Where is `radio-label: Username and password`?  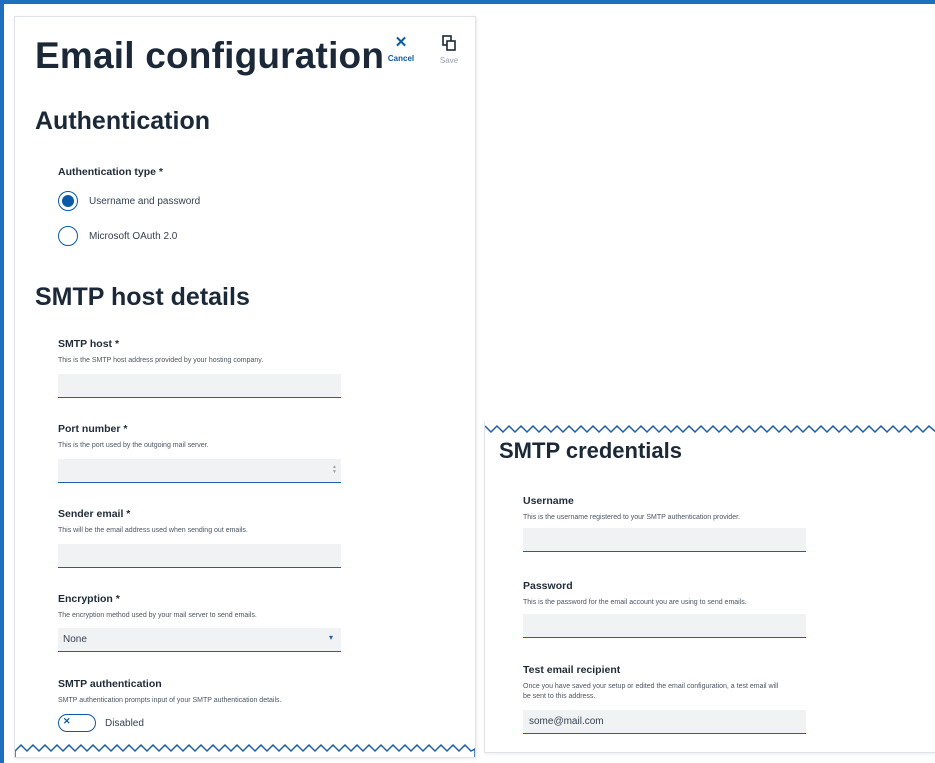
radio-label: Username and password is located at coordinates (145, 201).